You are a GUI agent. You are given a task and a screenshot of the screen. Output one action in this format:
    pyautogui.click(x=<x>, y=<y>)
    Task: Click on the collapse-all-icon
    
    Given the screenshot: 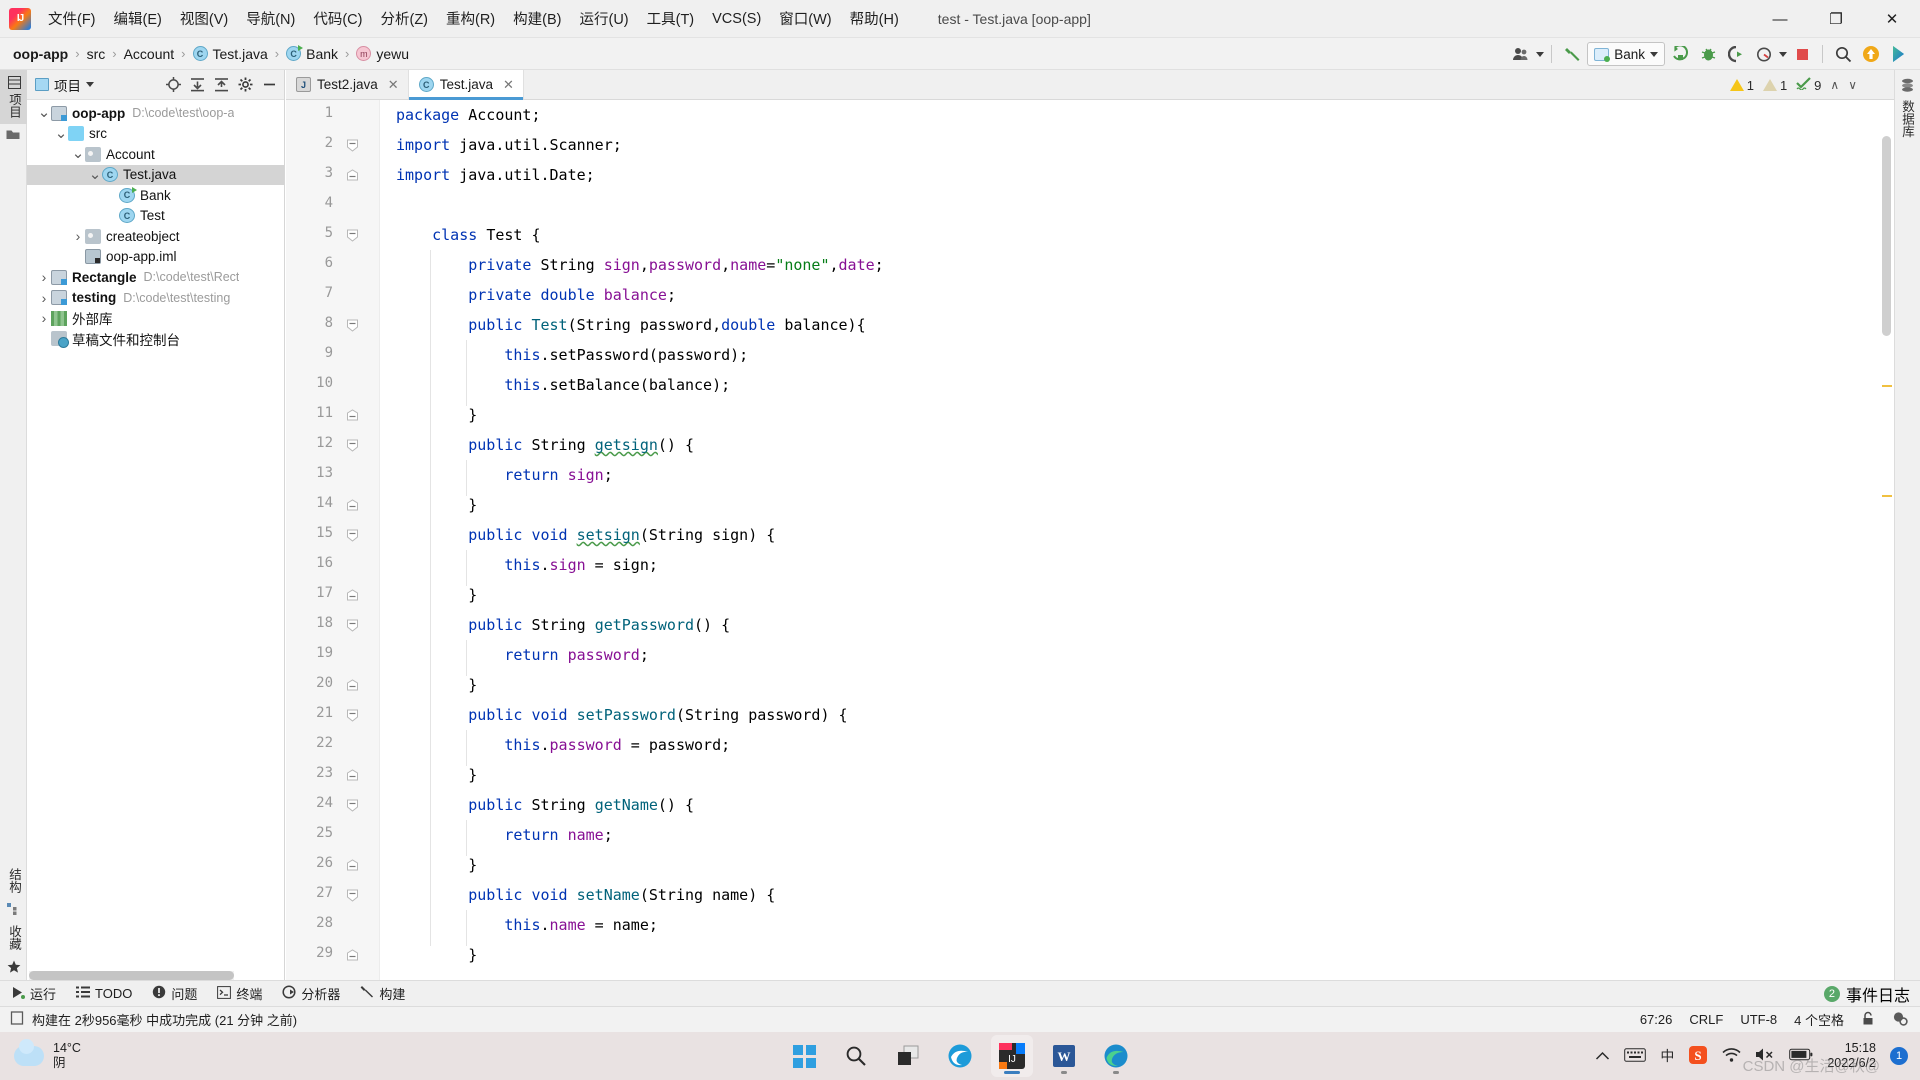 What is the action you would take?
    pyautogui.click(x=221, y=85)
    